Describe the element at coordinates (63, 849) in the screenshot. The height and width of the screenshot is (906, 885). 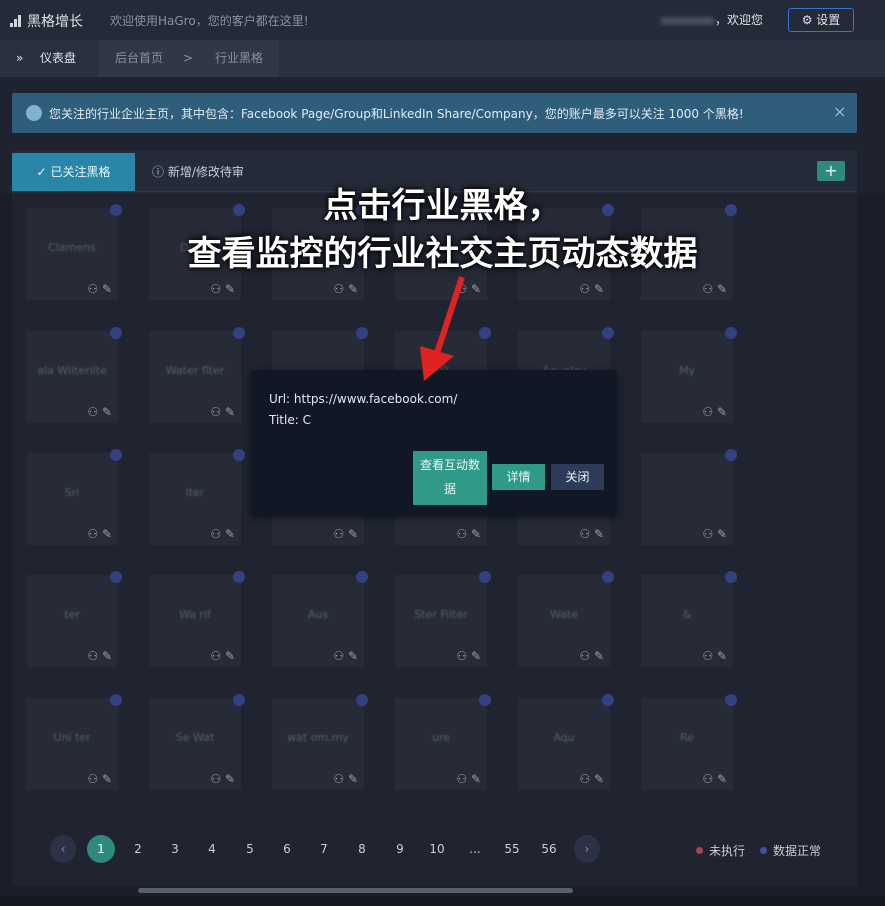
I see `prev-page-button: ‹` at that location.